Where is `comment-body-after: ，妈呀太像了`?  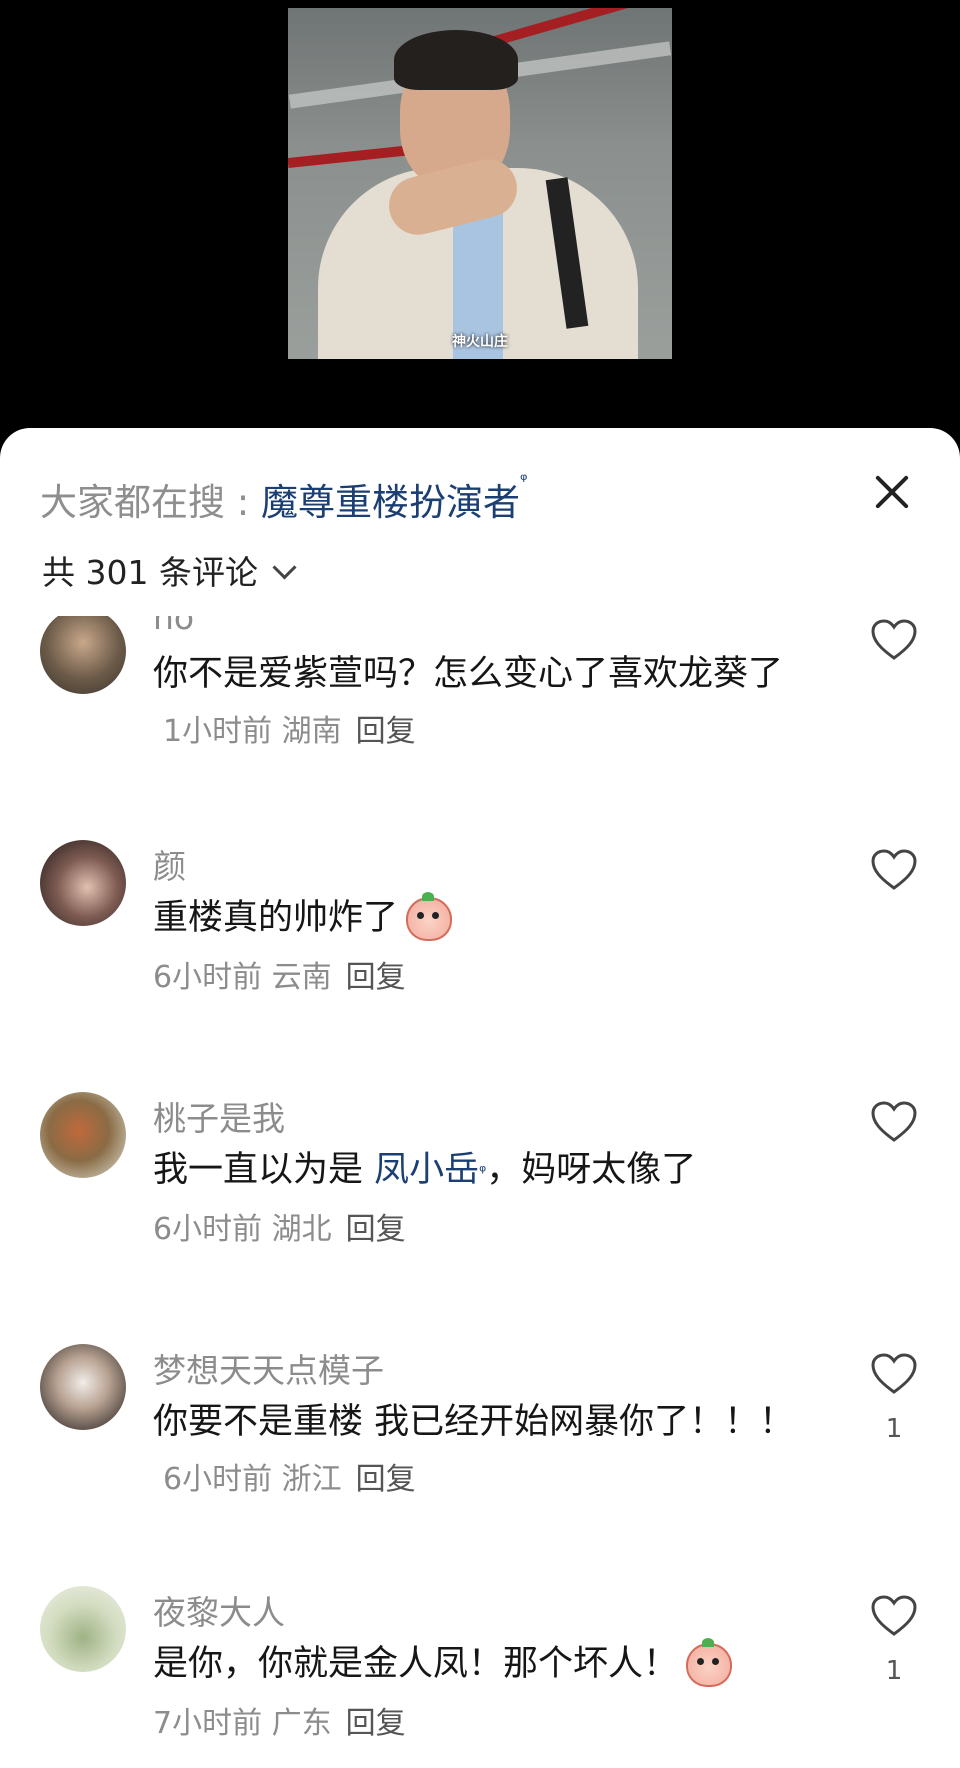 comment-body-after: ，妈呀太像了 is located at coordinates (591, 1170).